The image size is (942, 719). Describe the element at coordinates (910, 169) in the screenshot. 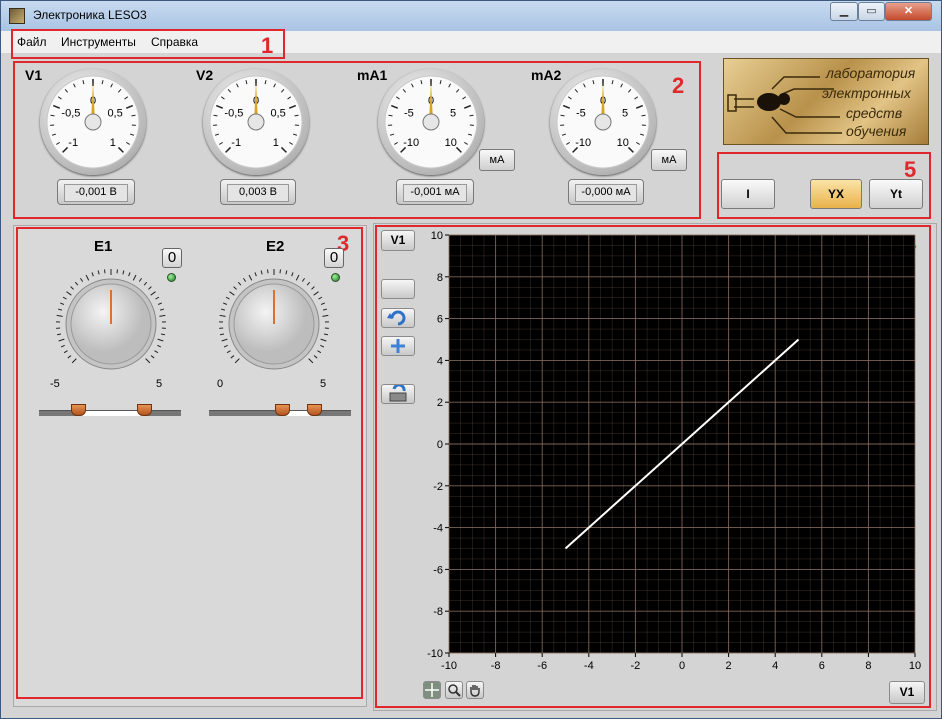

I see `marker-5: 5` at that location.